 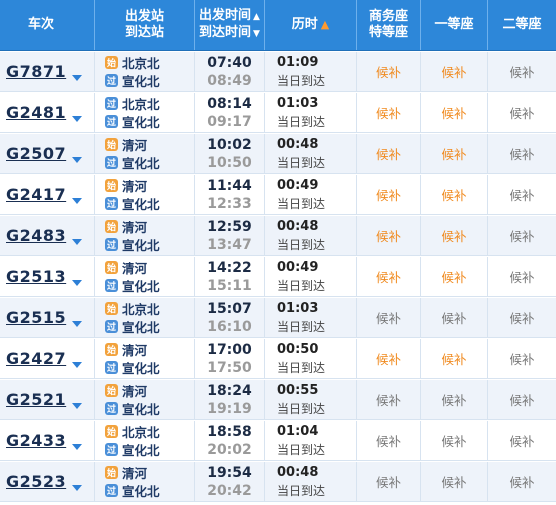 What do you see at coordinates (278, 277) in the screenshot?
I see `table-row: G2513 始清河过宣化北 14:22 15:11 00:49 当日到达 候补 候补 候补` at bounding box center [278, 277].